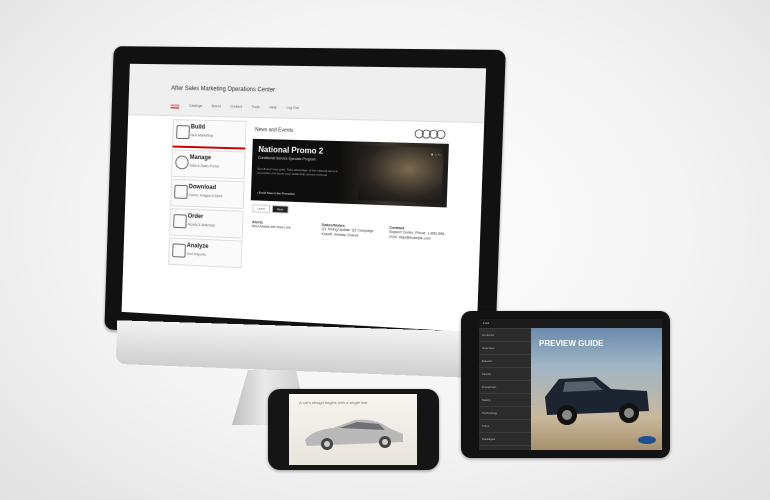 This screenshot has height=500, width=770. I want to click on sidebar-sub: Data & Sales Portal, so click(204, 166).